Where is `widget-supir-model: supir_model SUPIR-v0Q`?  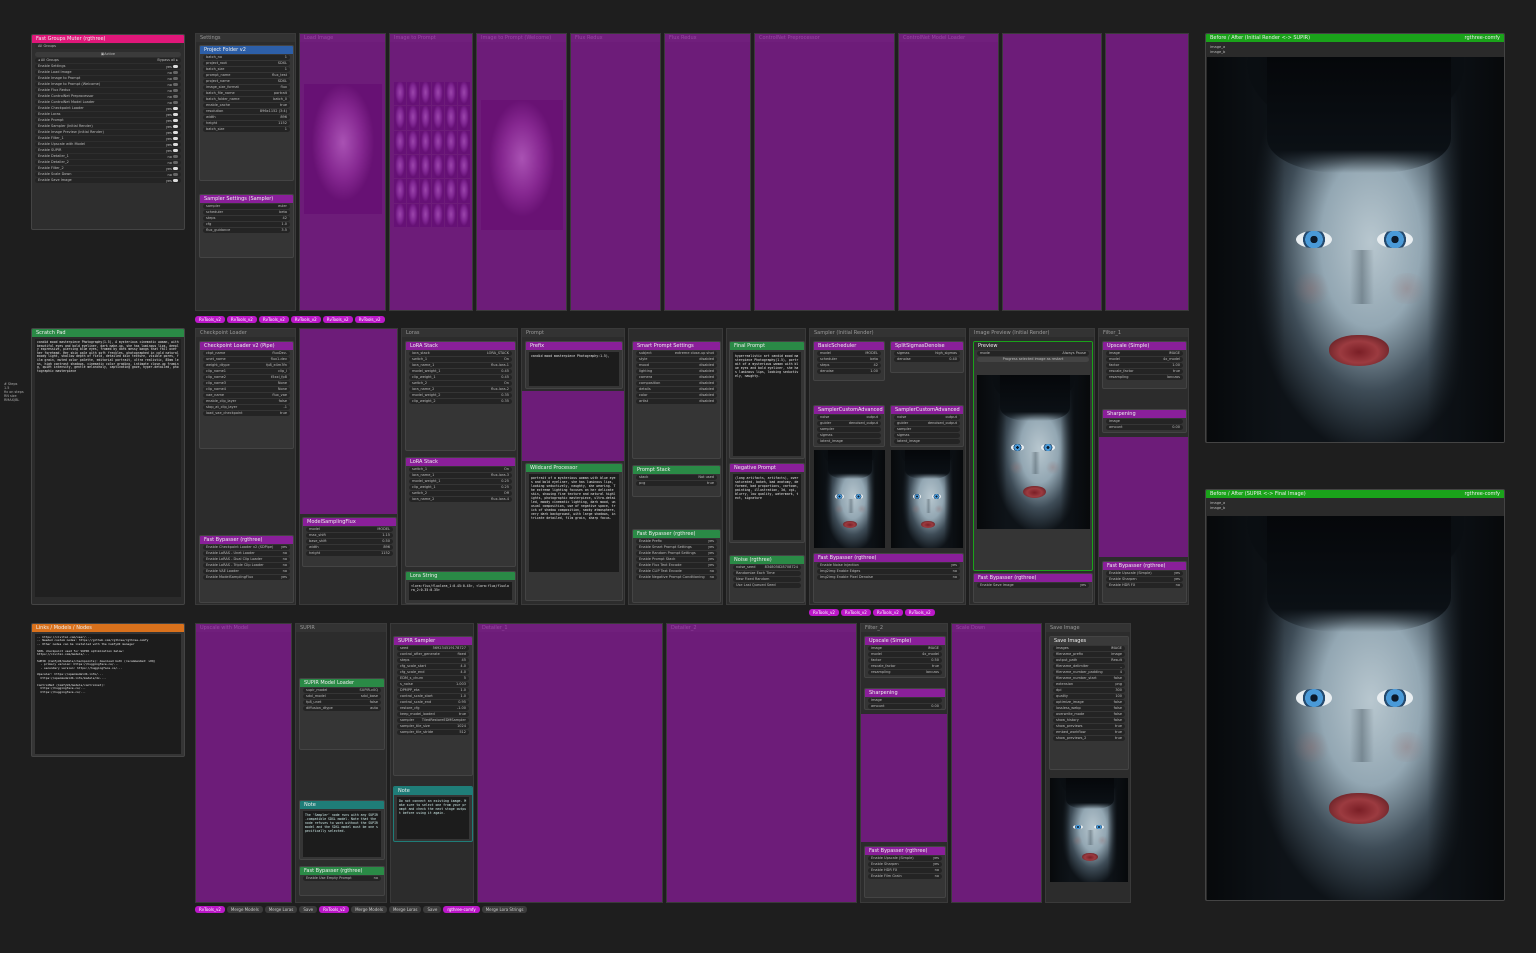
widget-supir-model: supir_model SUPIR-v0Q is located at coordinates (342, 690).